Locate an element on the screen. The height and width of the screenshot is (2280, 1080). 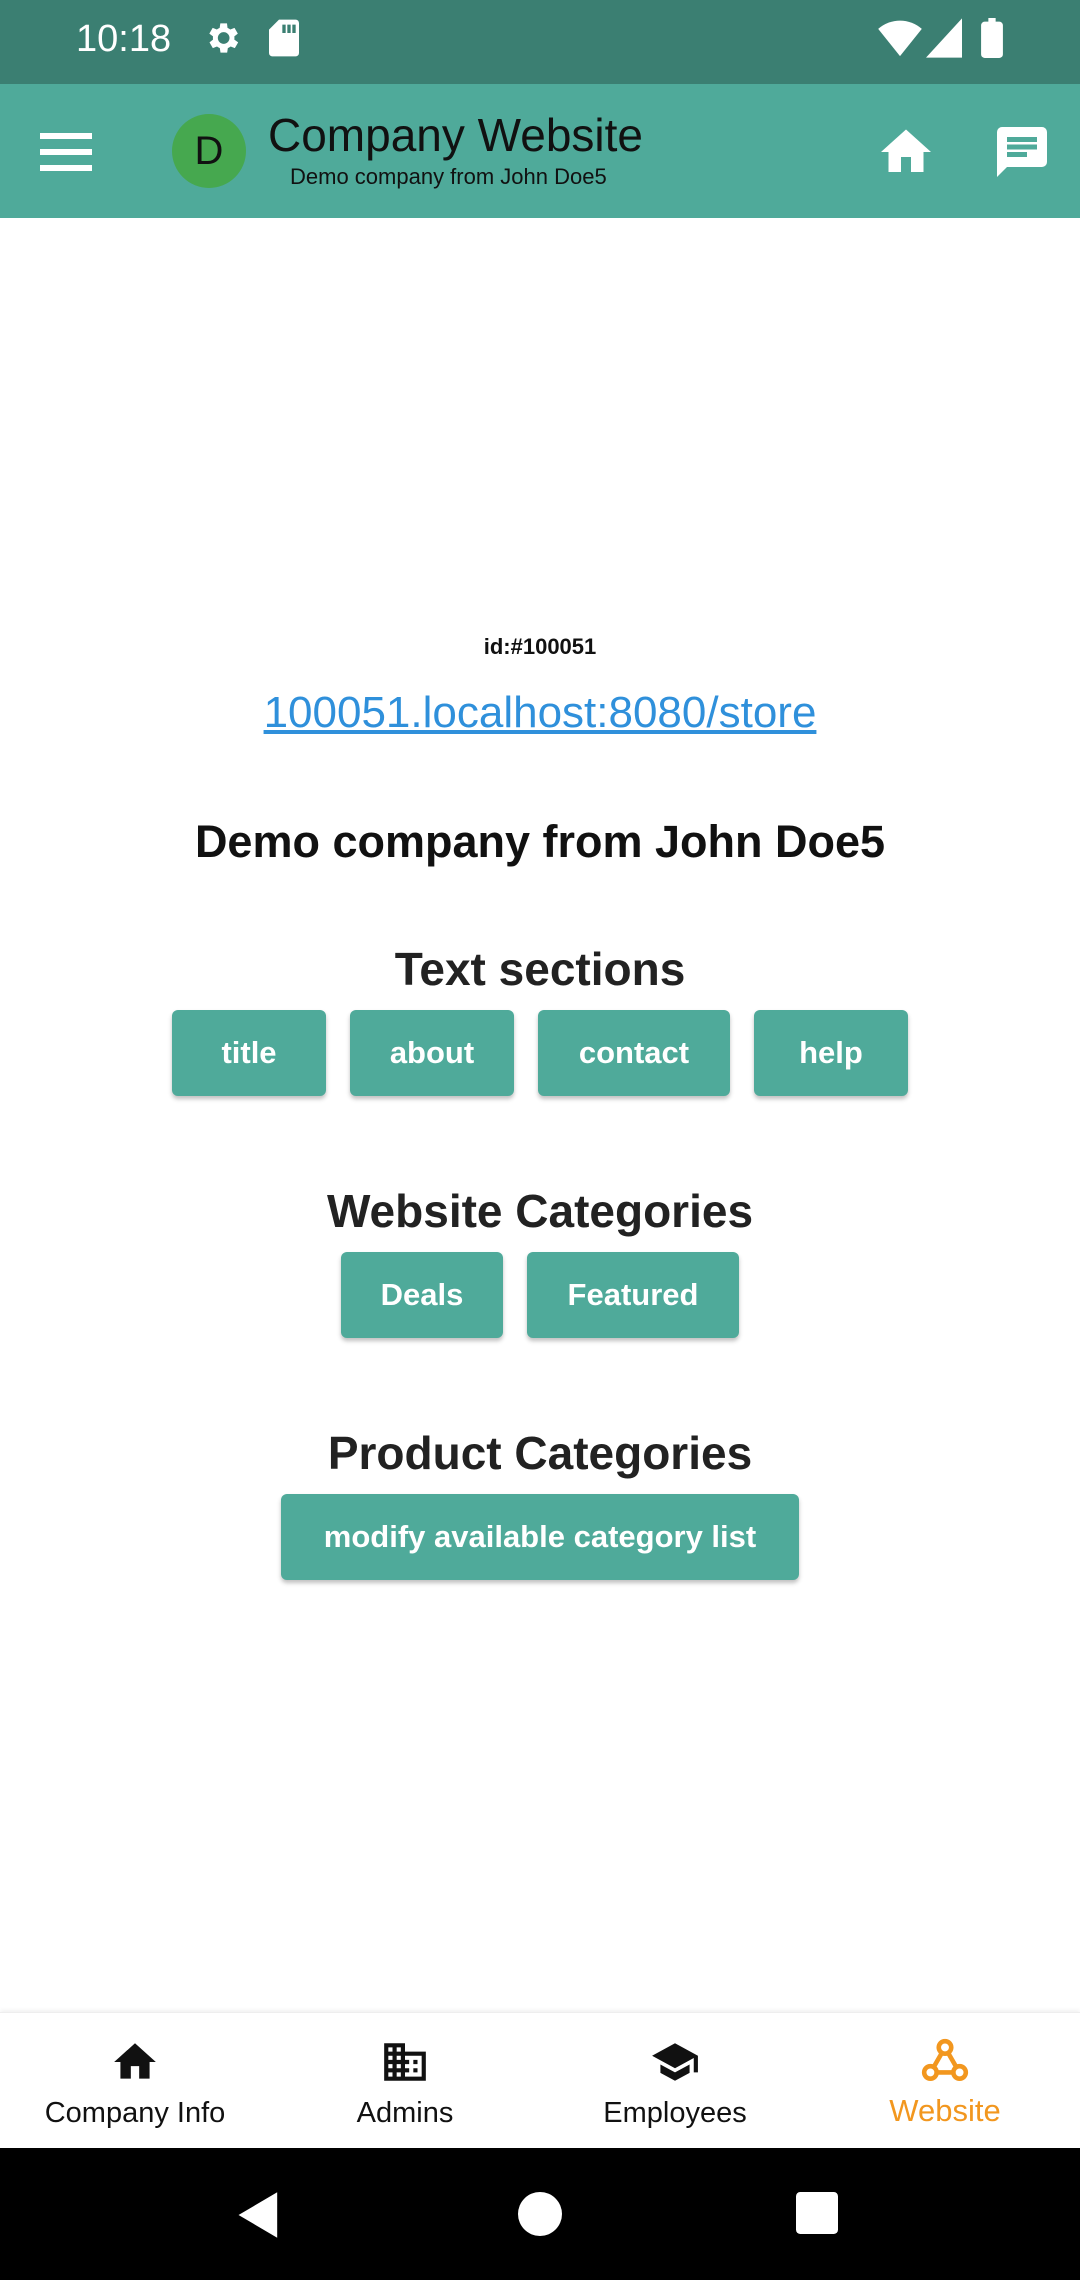
text-sections-title: Text sections is located at coordinates (540, 969).